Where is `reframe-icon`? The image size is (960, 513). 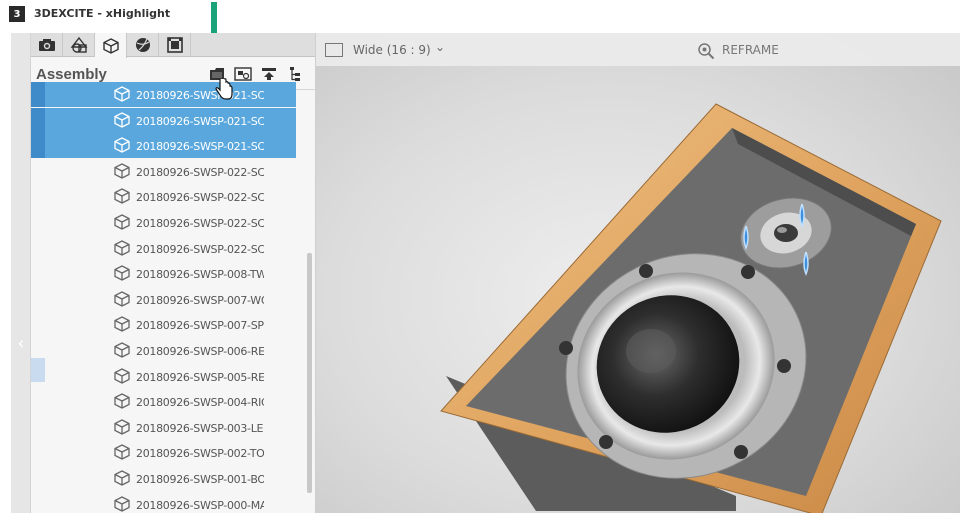
reframe-icon is located at coordinates (706, 51).